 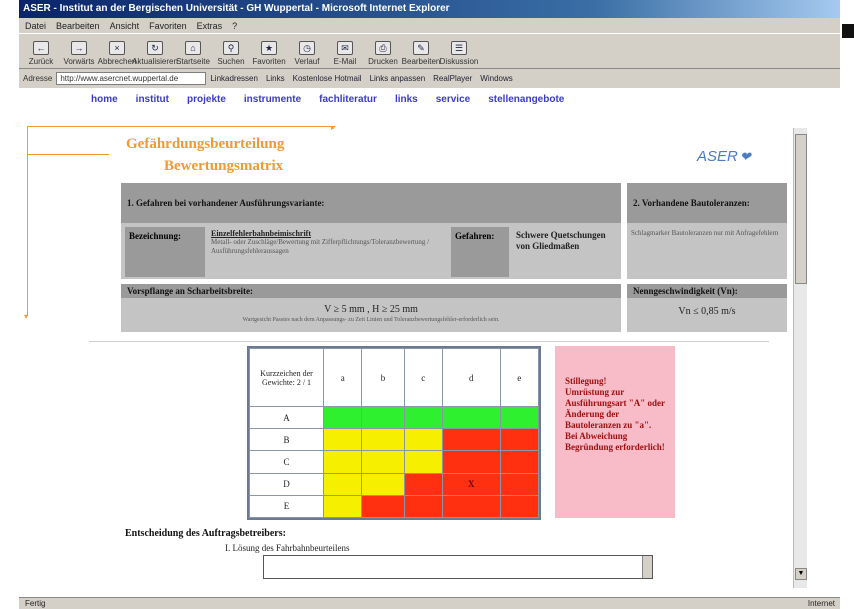 I want to click on matrix-row-label: C, so click(x=286, y=462).